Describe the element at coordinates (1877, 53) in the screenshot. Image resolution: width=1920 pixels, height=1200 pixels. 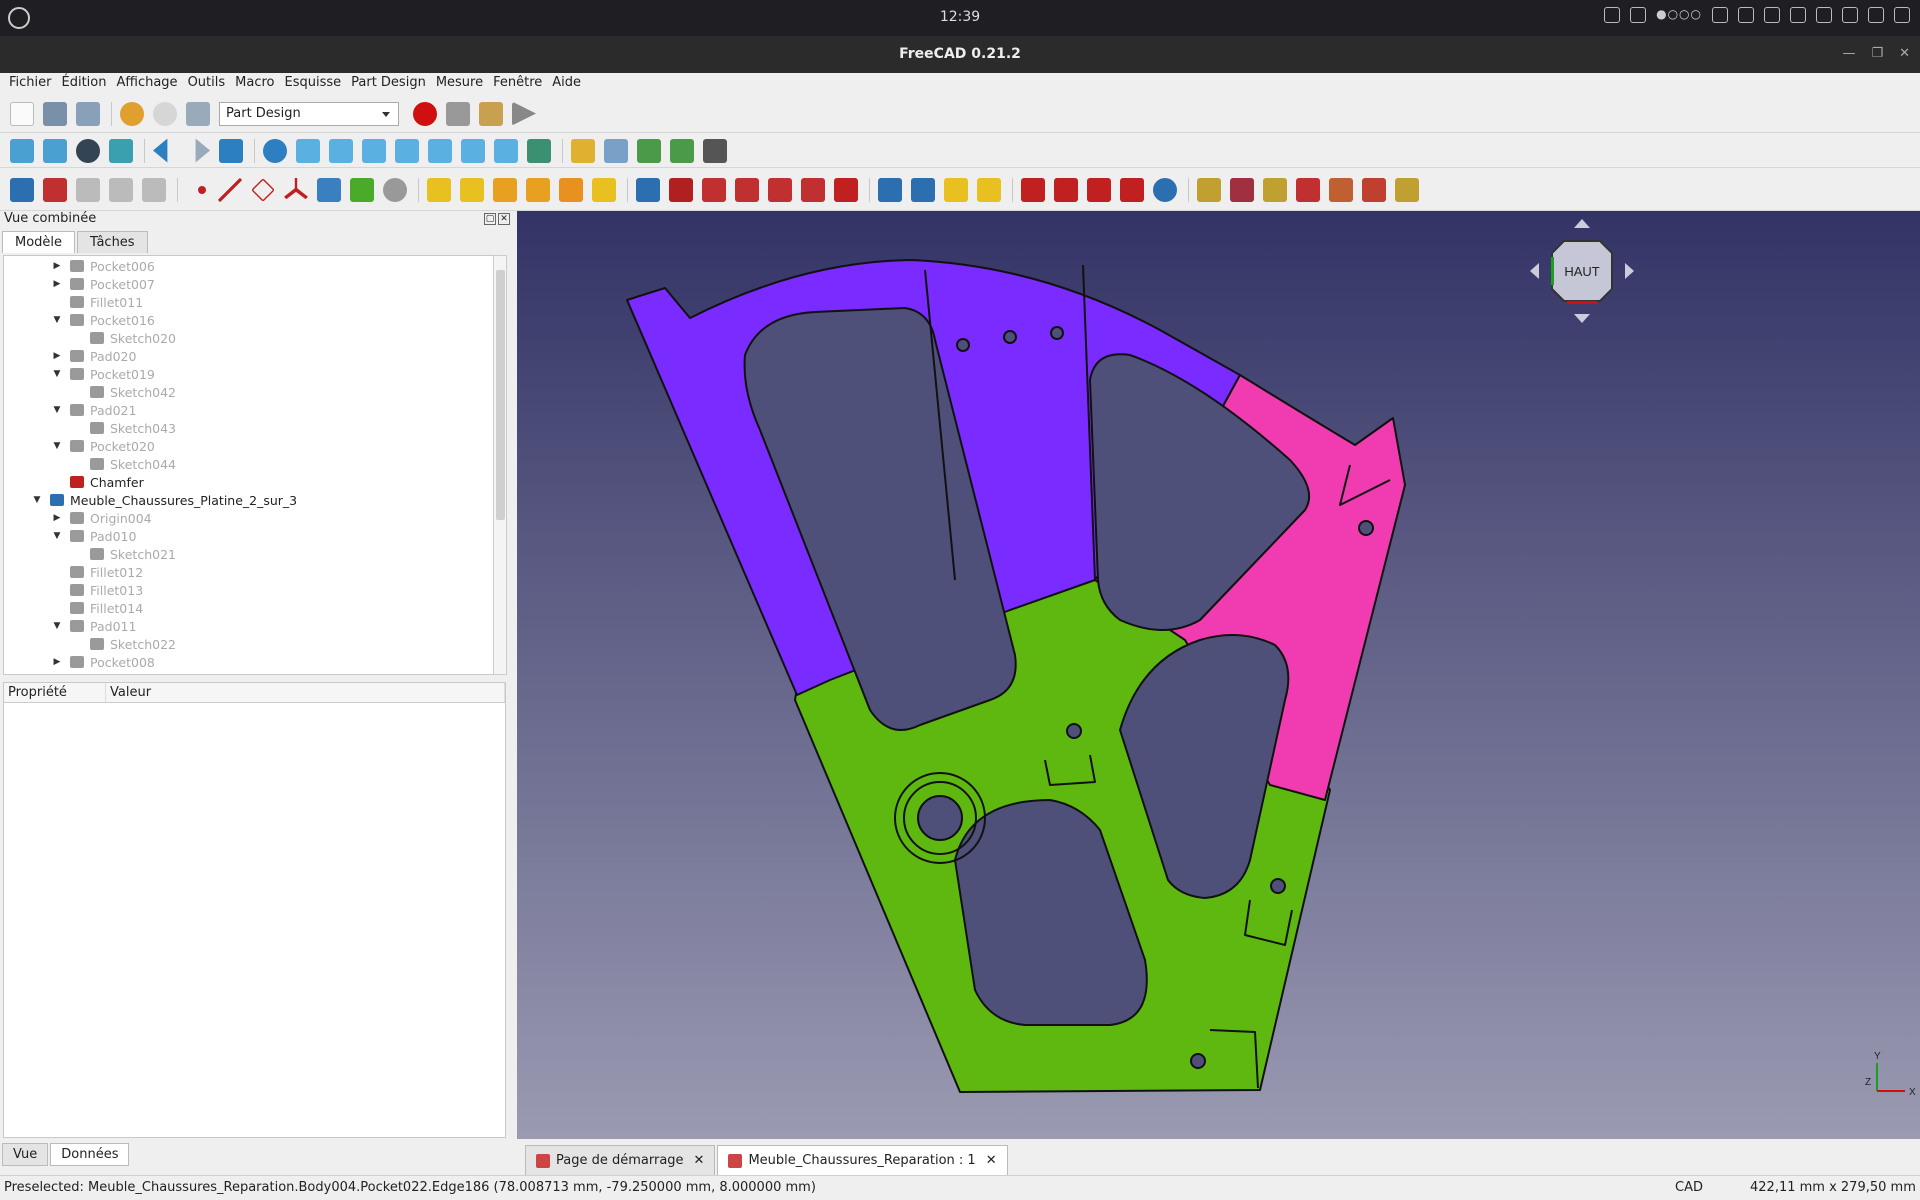
I see `restore-icon: ❐` at that location.